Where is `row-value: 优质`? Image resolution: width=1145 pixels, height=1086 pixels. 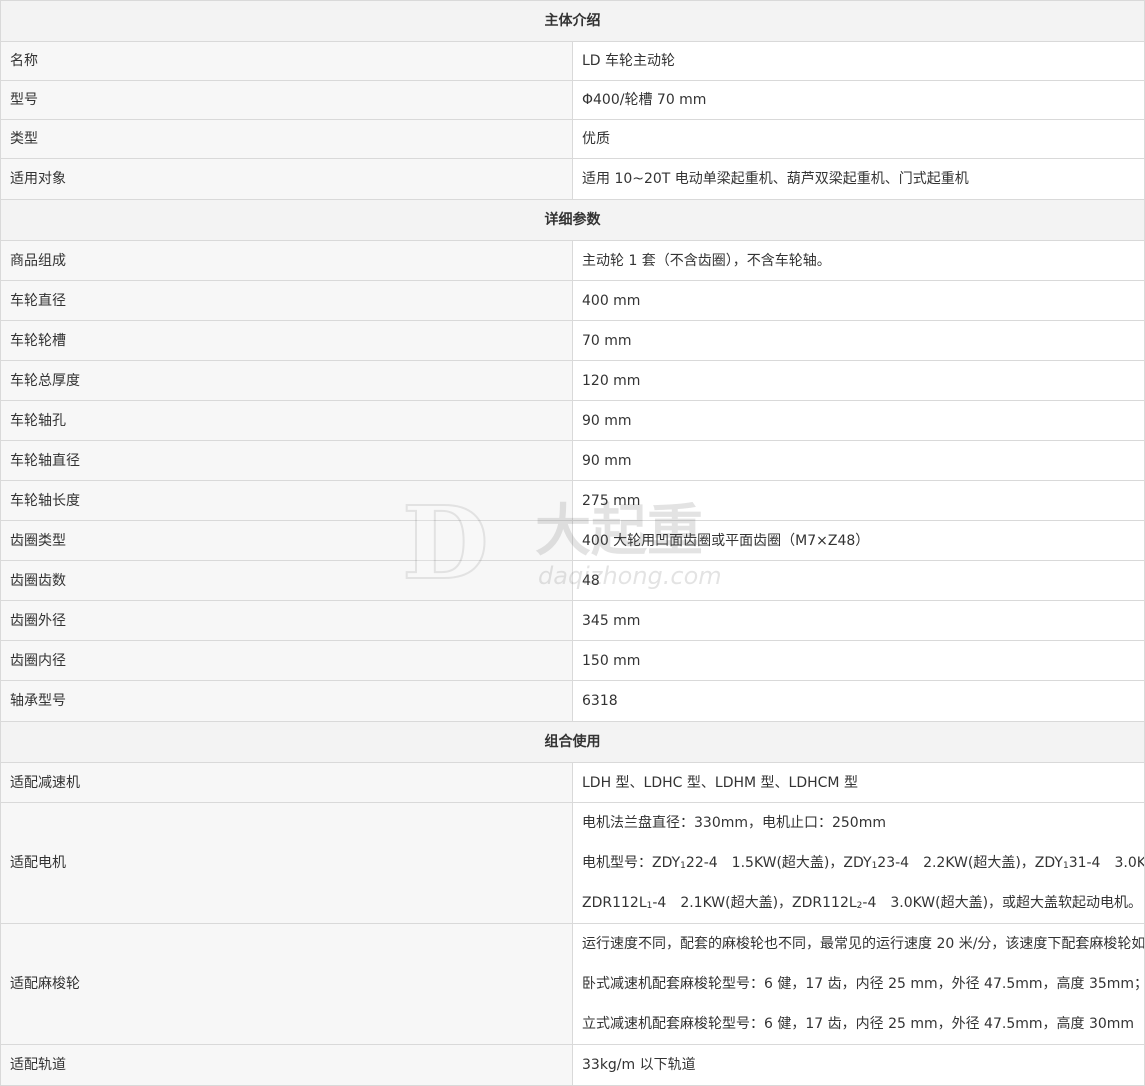 row-value: 优质 is located at coordinates (858, 139).